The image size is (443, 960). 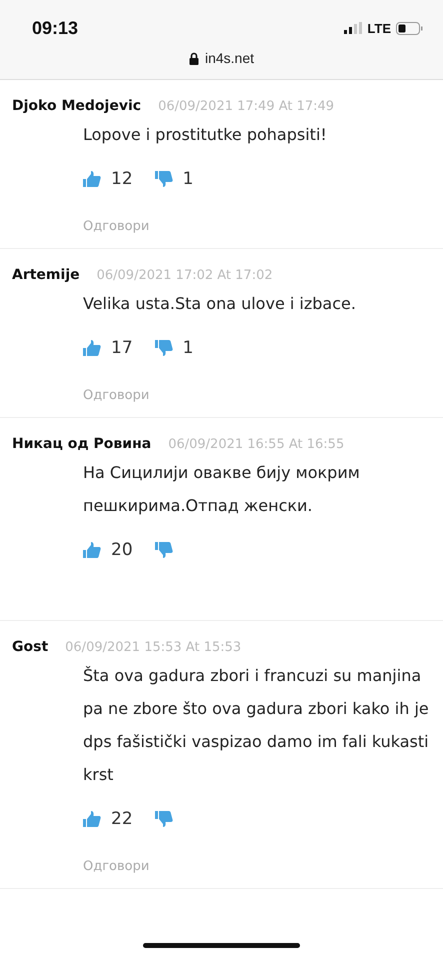 I want to click on comment-text: Šta ova gadura zbori i francuzi su manjina pa ne zbore što ova gadura zbori kako ih je dps fašistički vaspizao damo im fali kukasti krst, so click(x=256, y=725).